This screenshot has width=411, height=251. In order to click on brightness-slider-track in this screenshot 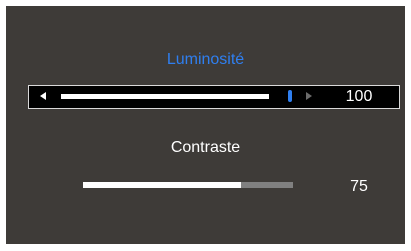, I will do `click(165, 96)`.